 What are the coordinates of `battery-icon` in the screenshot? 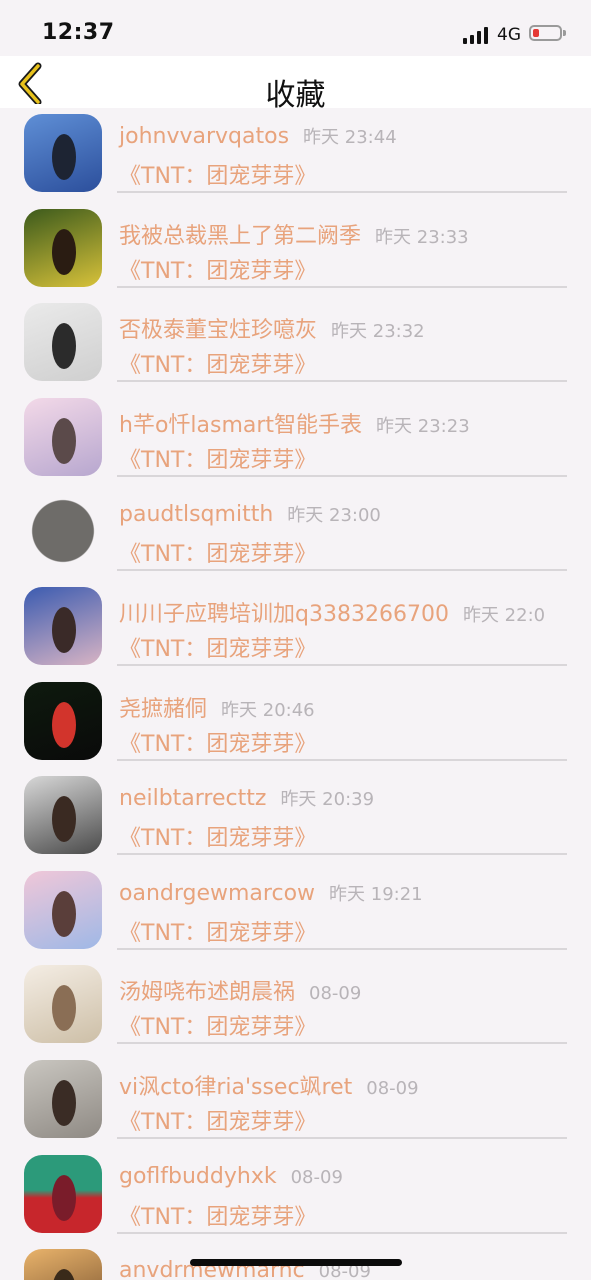 It's located at (545, 33).